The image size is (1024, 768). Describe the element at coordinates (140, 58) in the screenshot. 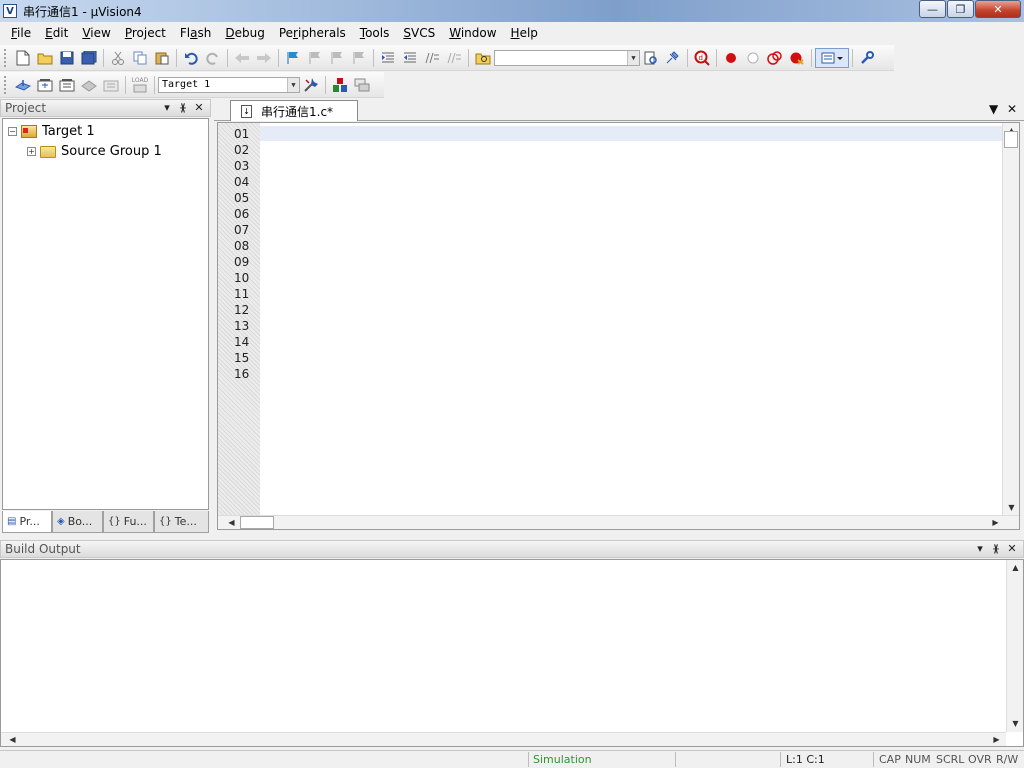

I see `copy-icon` at that location.